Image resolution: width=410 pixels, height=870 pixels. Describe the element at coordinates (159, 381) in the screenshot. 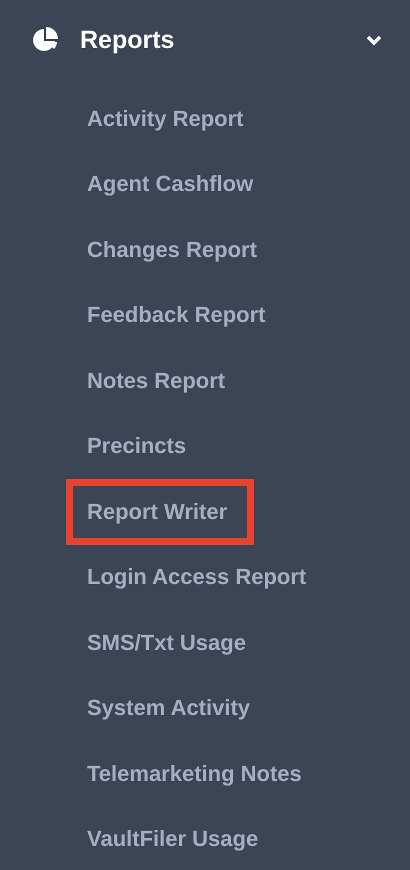

I see `menu-link: Notes Report` at that location.